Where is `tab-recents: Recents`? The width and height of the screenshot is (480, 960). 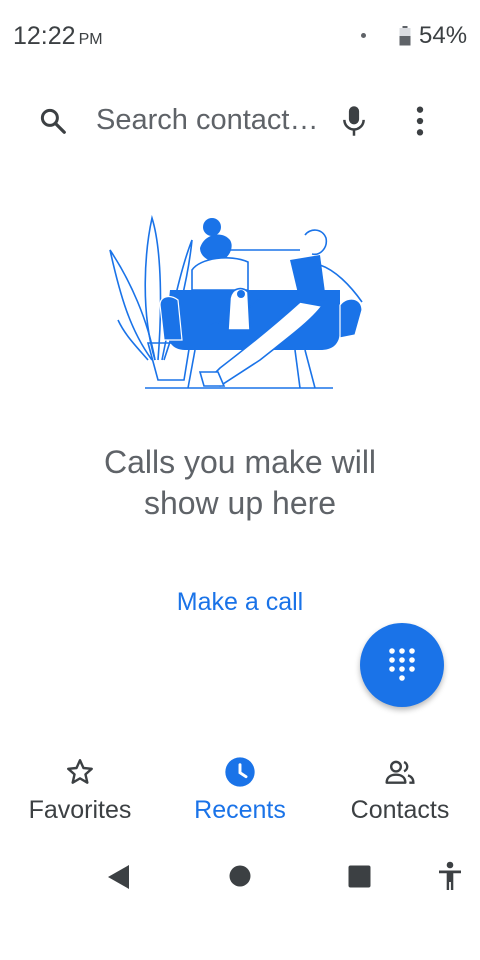
tab-recents: Recents is located at coordinates (240, 790).